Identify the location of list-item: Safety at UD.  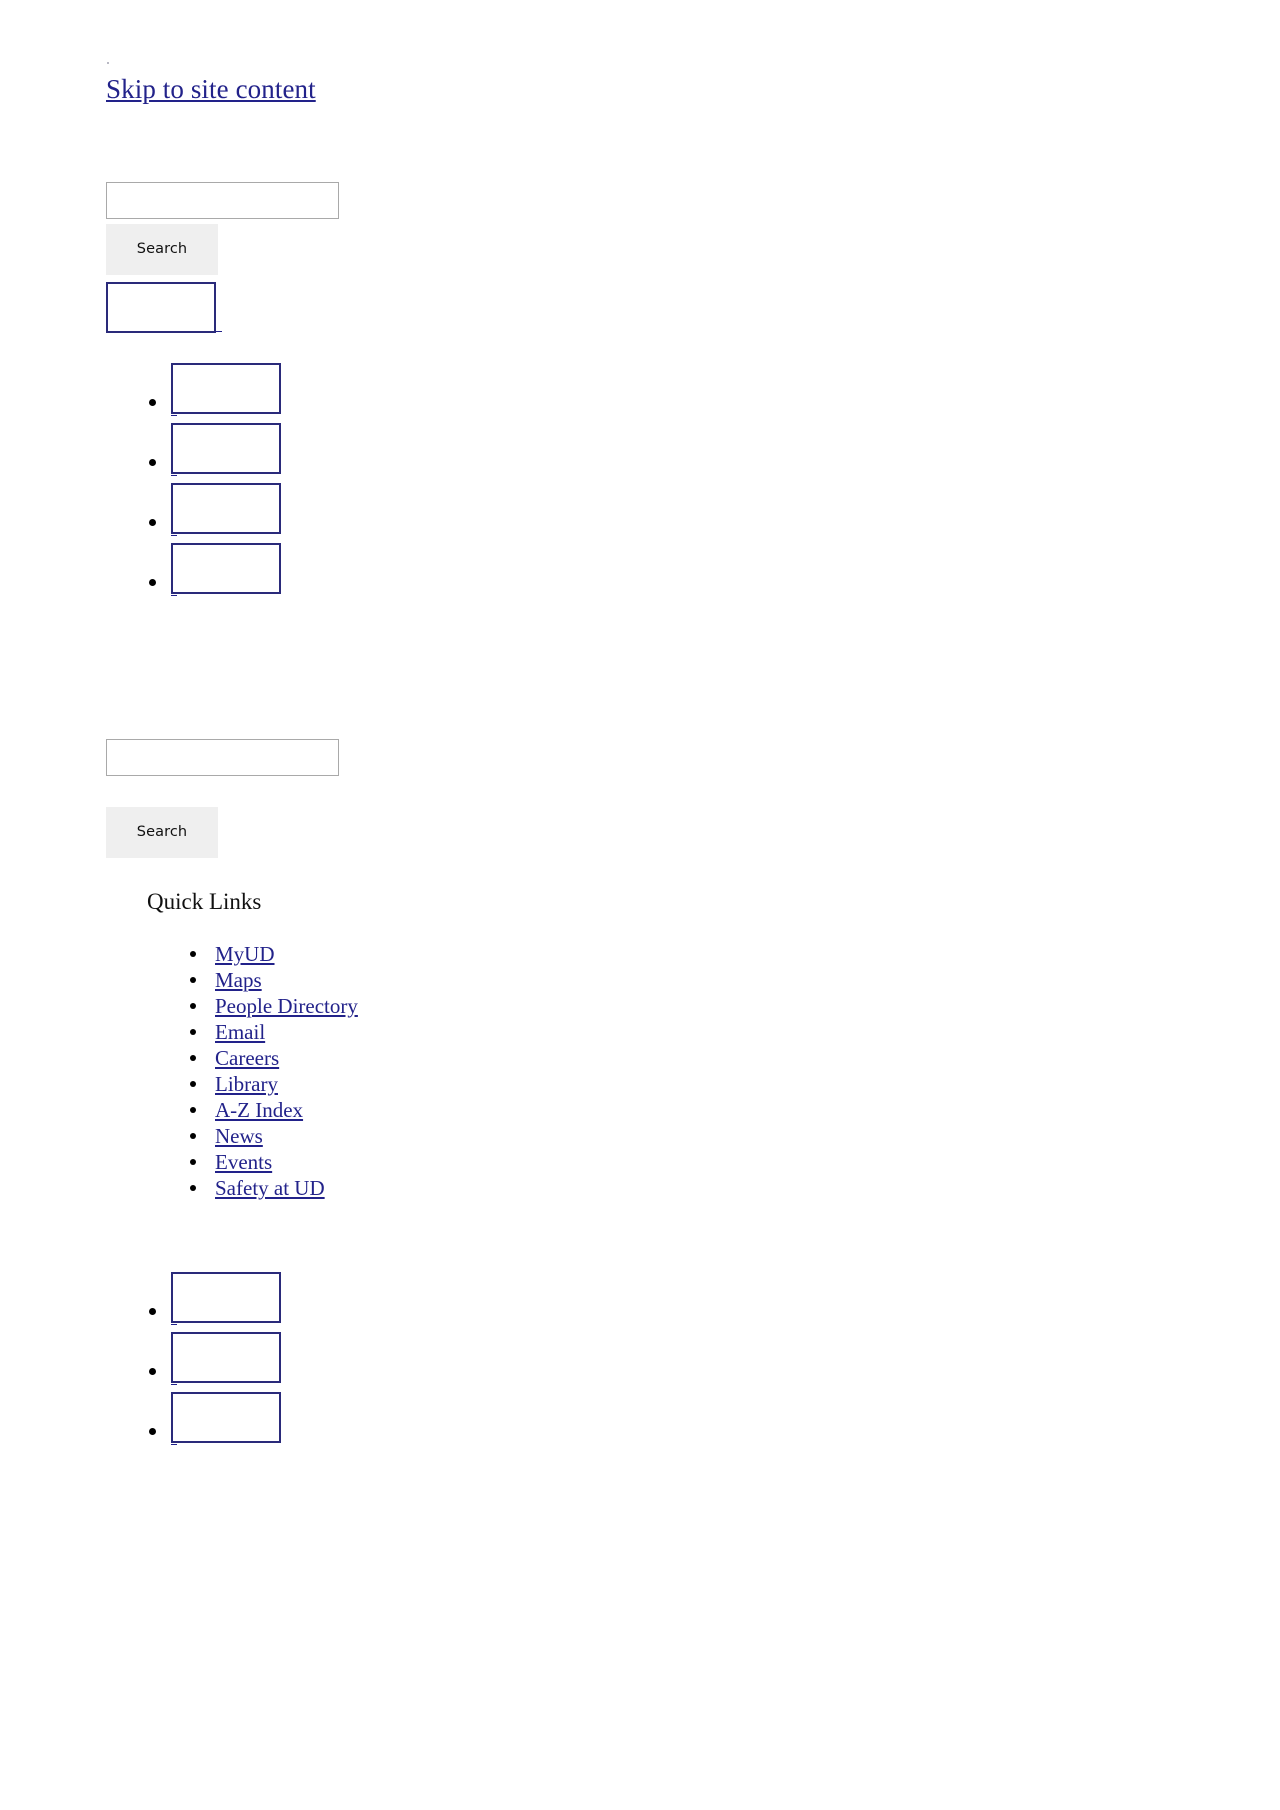
(274, 1188).